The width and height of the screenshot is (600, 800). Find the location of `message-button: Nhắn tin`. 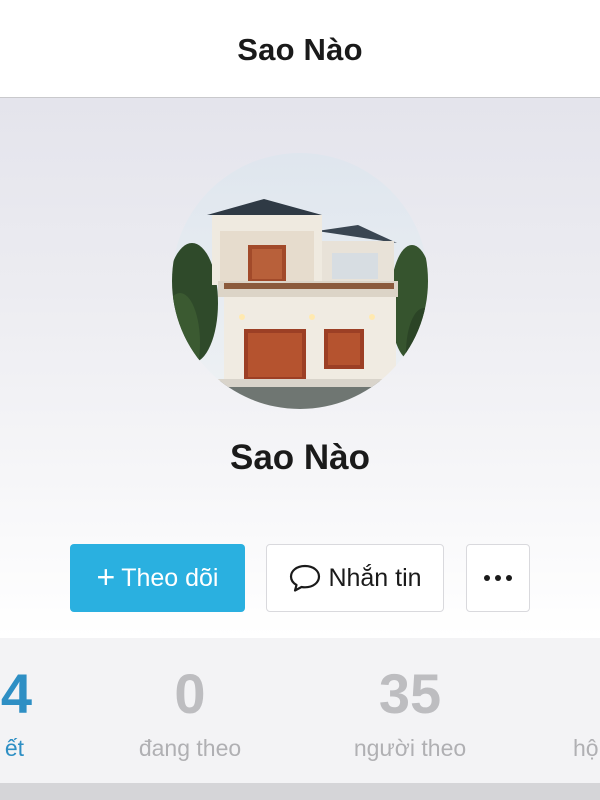

message-button: Nhắn tin is located at coordinates (355, 578).